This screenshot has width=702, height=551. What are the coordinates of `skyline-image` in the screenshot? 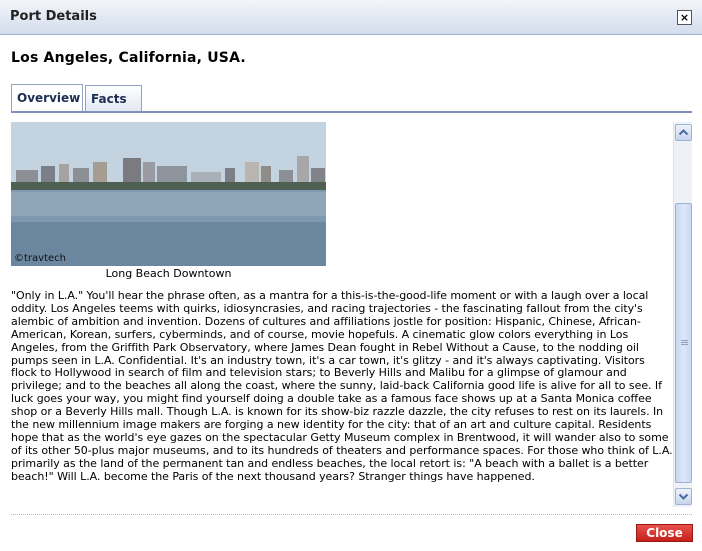 It's located at (168, 194).